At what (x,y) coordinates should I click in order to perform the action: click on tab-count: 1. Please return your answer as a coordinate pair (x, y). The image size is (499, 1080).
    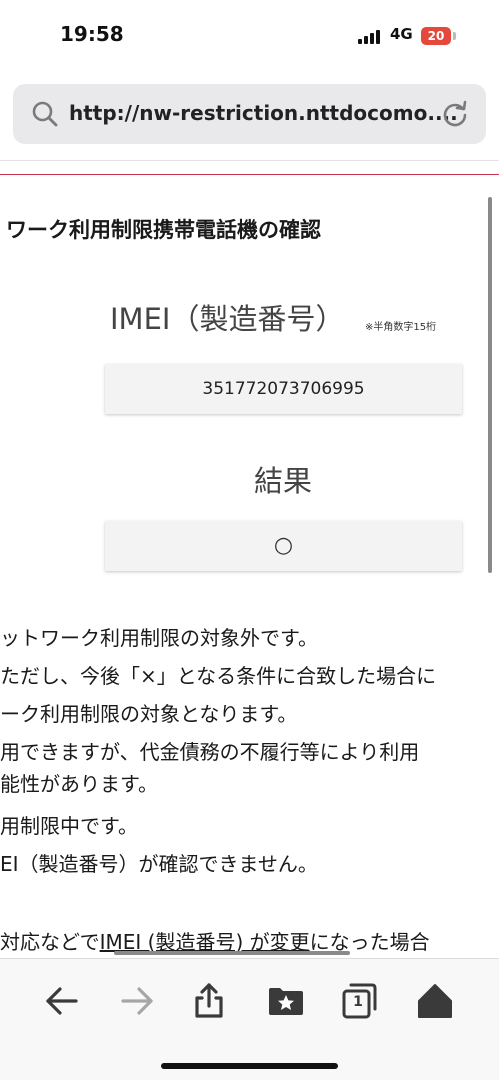
    Looking at the image, I should click on (358, 1002).